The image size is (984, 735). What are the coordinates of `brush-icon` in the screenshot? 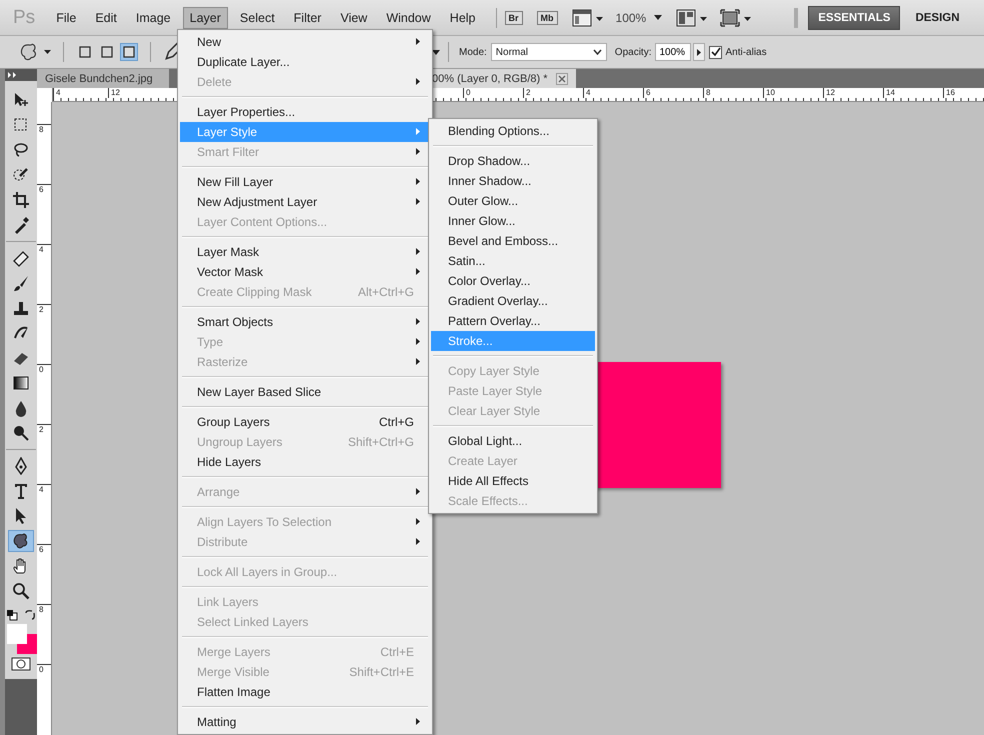 It's located at (21, 283).